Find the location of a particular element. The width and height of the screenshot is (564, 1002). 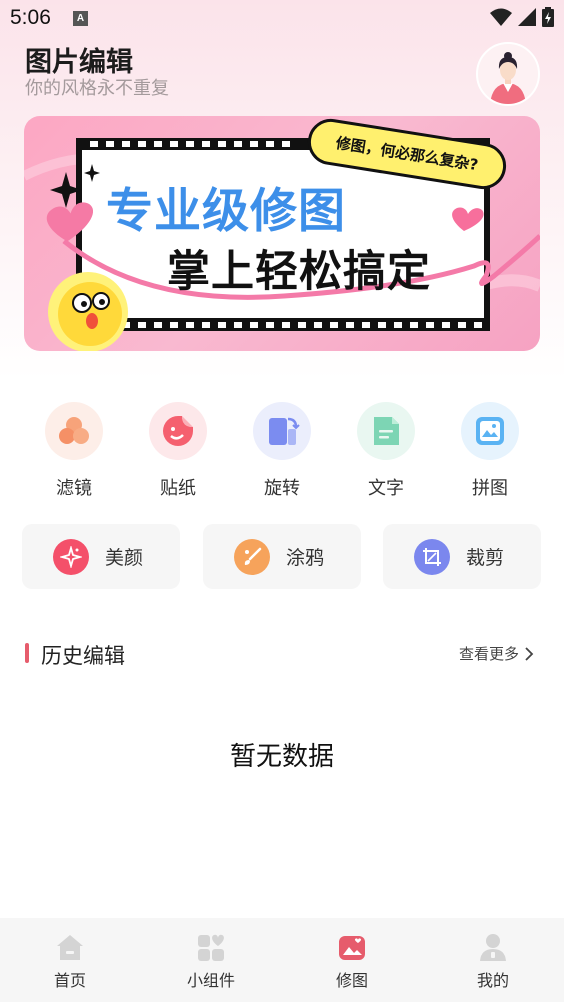

nav-item-photo-edit: 修图 is located at coordinates (352, 960).